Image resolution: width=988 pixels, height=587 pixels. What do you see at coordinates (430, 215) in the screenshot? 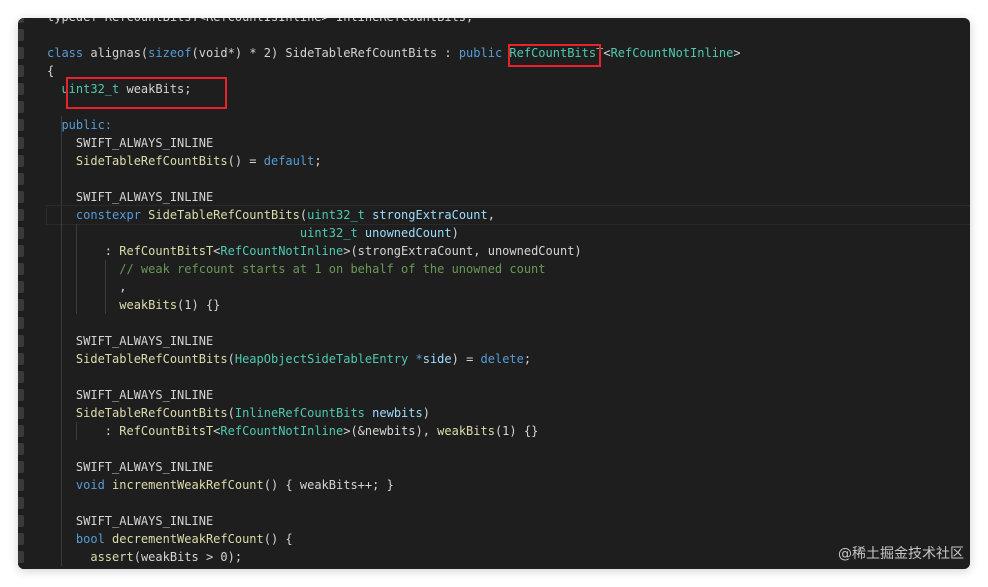
I see `code-token: strongExtraCount` at bounding box center [430, 215].